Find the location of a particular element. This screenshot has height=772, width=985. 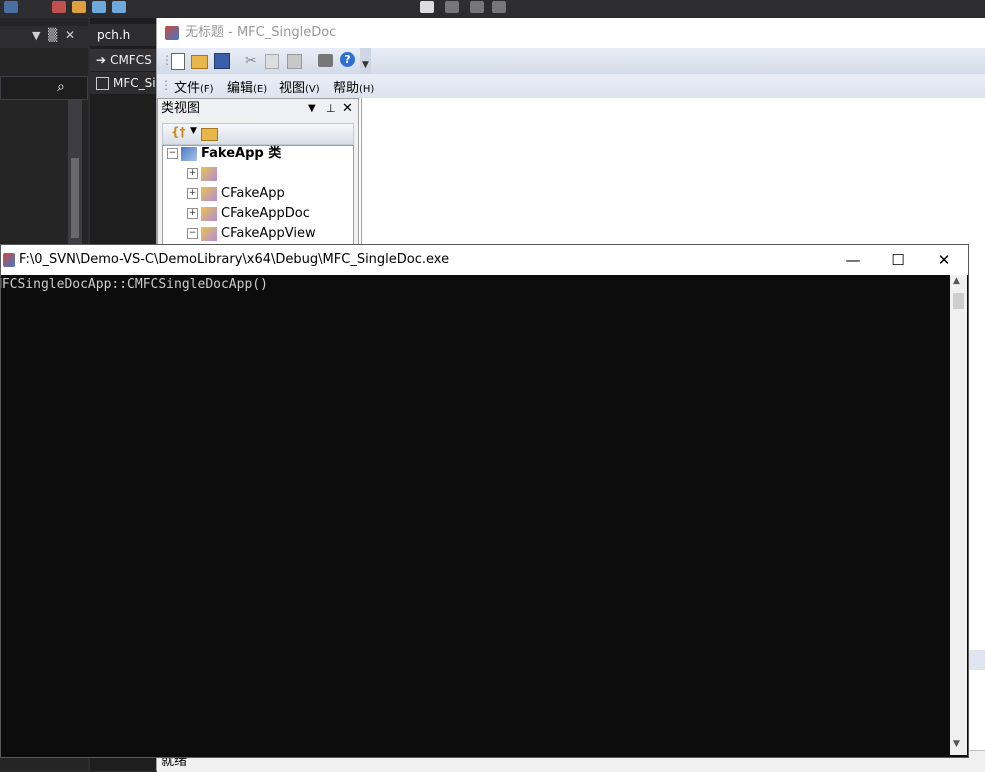

search-icon: ⌕ is located at coordinates (61, 87).